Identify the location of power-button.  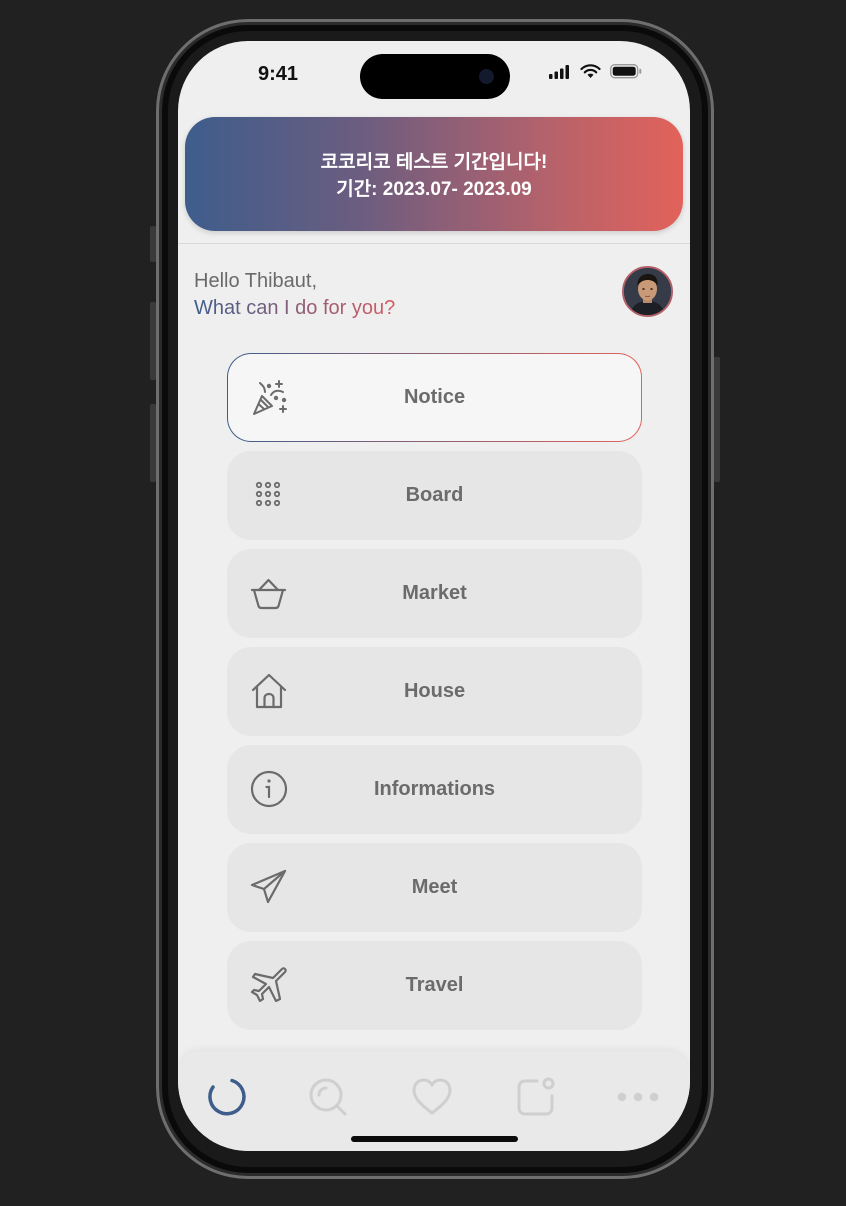
(717, 419).